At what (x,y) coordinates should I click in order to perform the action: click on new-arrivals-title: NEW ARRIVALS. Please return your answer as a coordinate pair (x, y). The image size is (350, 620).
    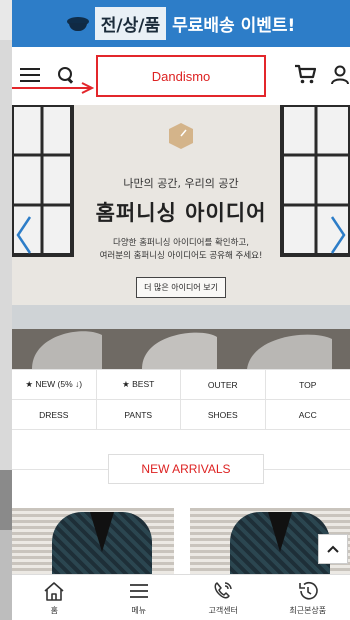
    Looking at the image, I should click on (186, 469).